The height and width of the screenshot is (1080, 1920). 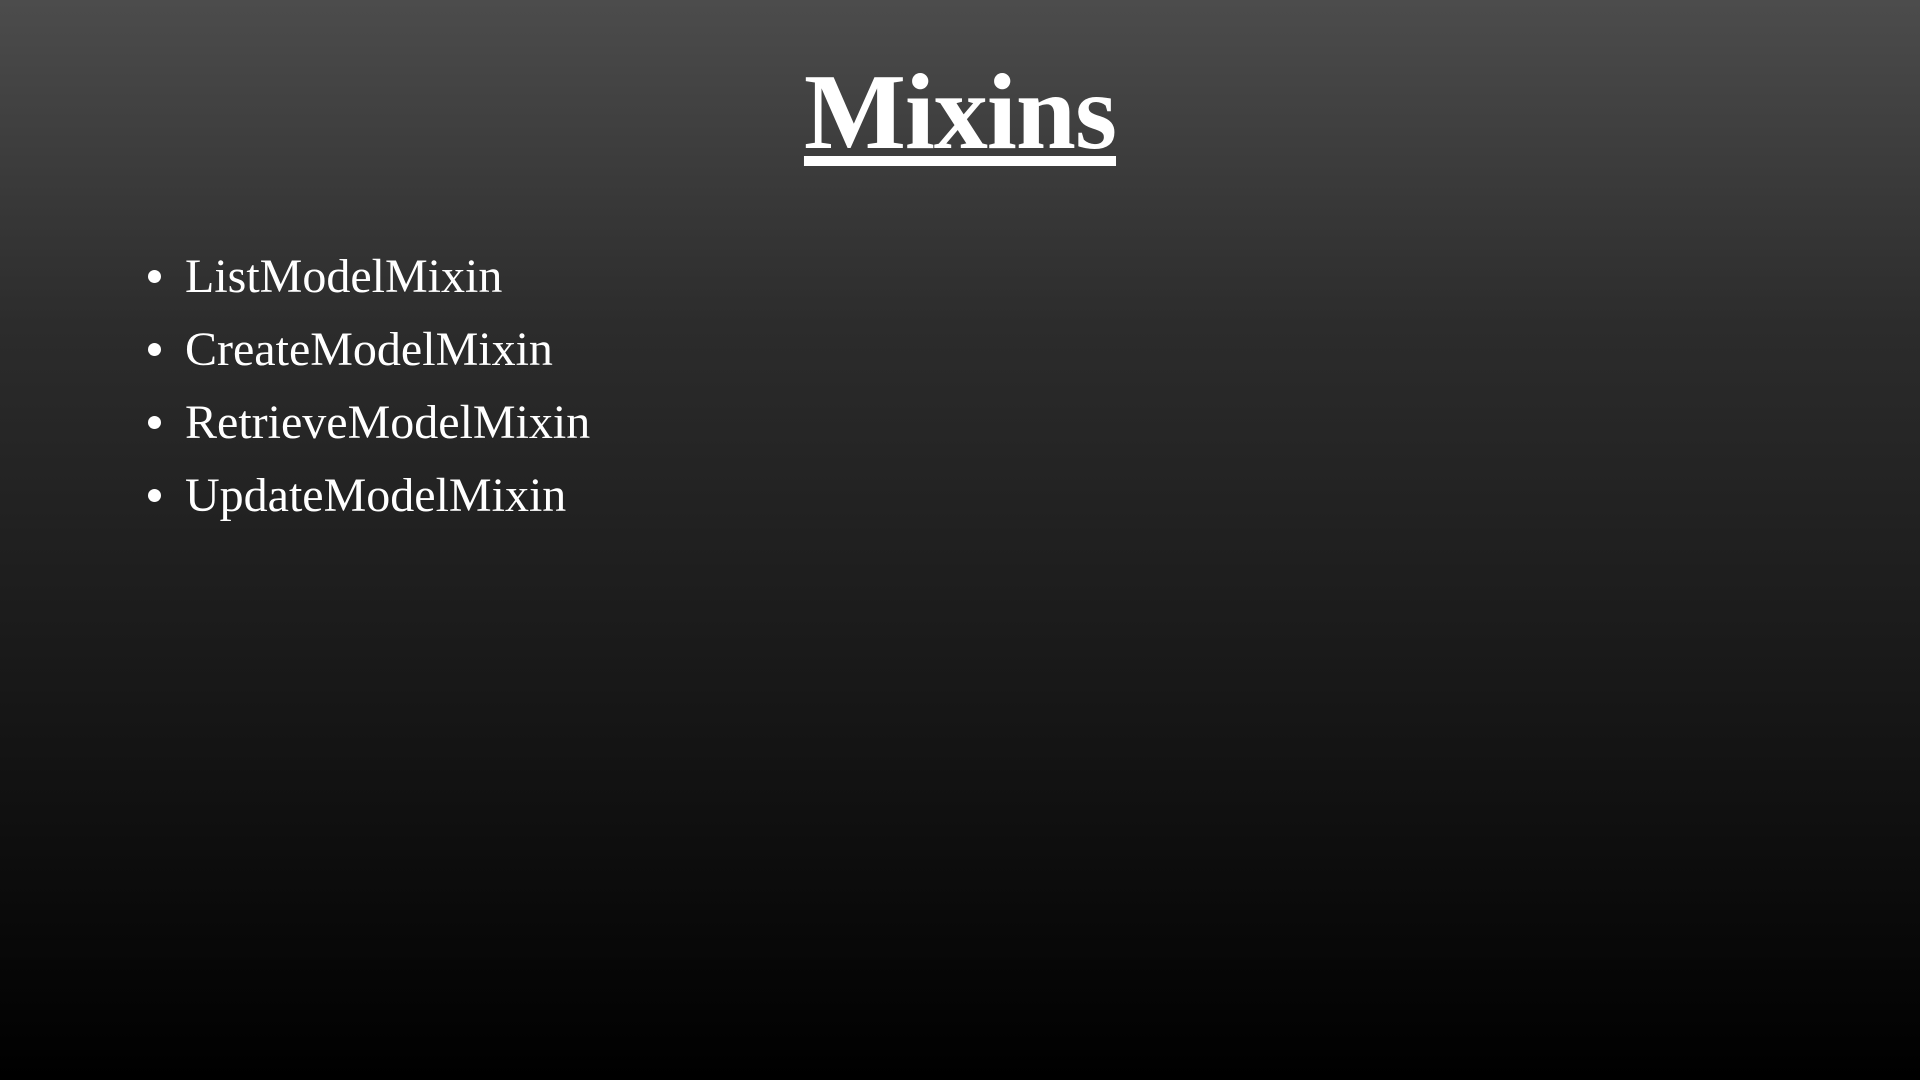 I want to click on list-item: RetrieveModelMixin, so click(x=369, y=422).